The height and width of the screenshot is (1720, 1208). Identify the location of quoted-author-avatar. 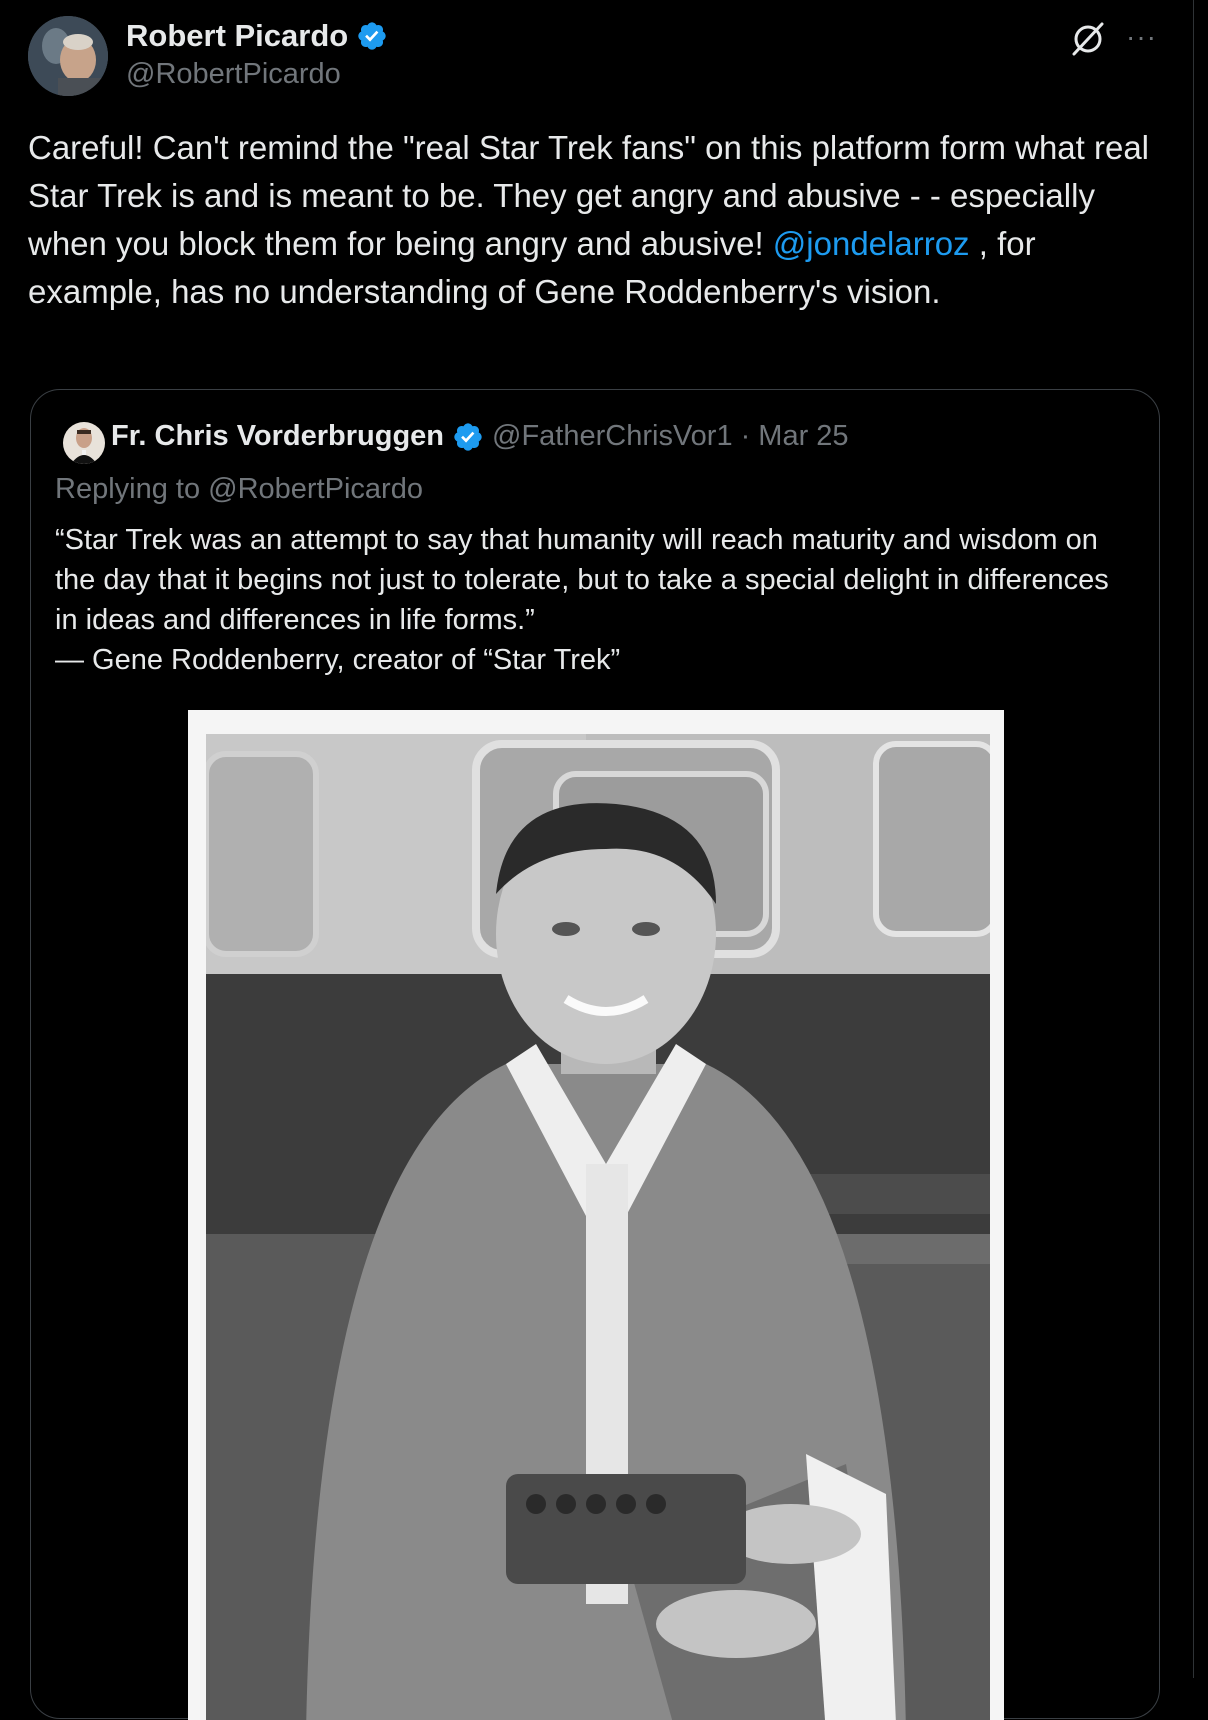
(84, 443).